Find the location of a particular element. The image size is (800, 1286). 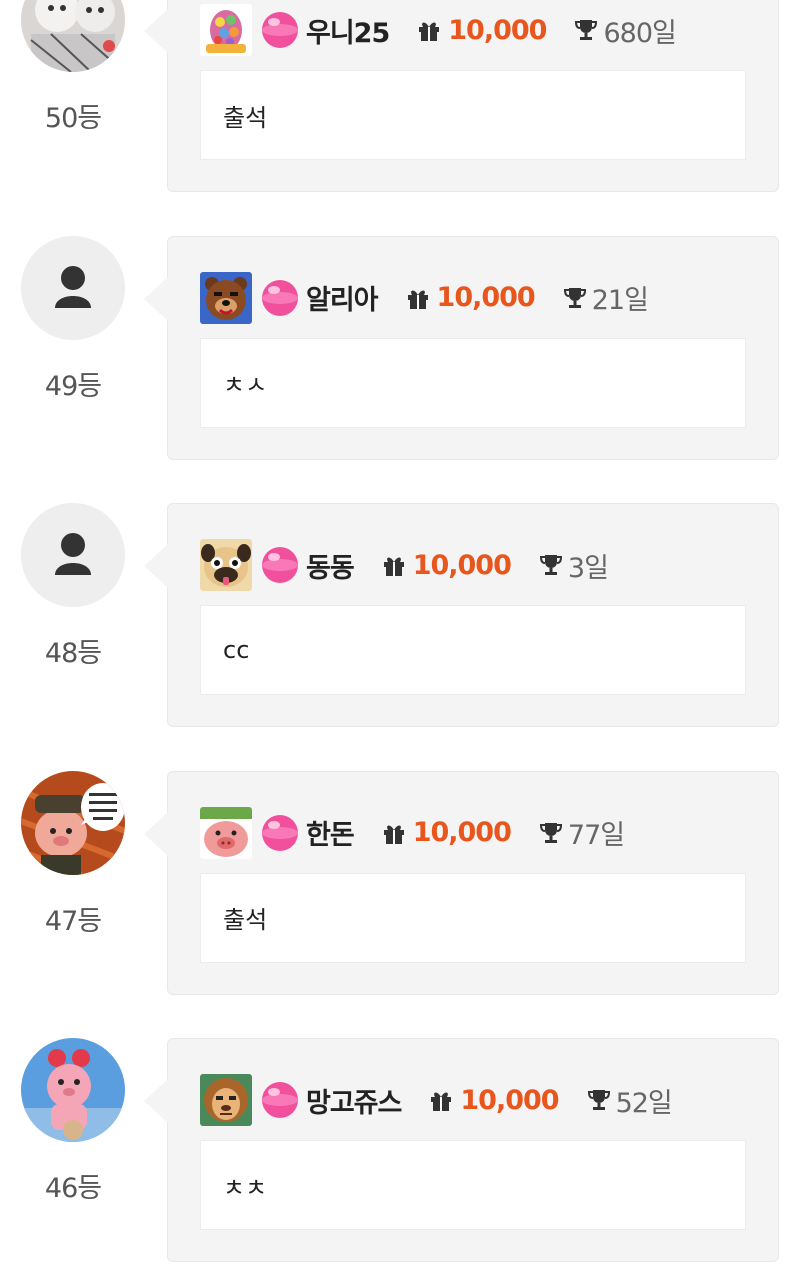

nickname: 망고쥬스 is located at coordinates (354, 1100).